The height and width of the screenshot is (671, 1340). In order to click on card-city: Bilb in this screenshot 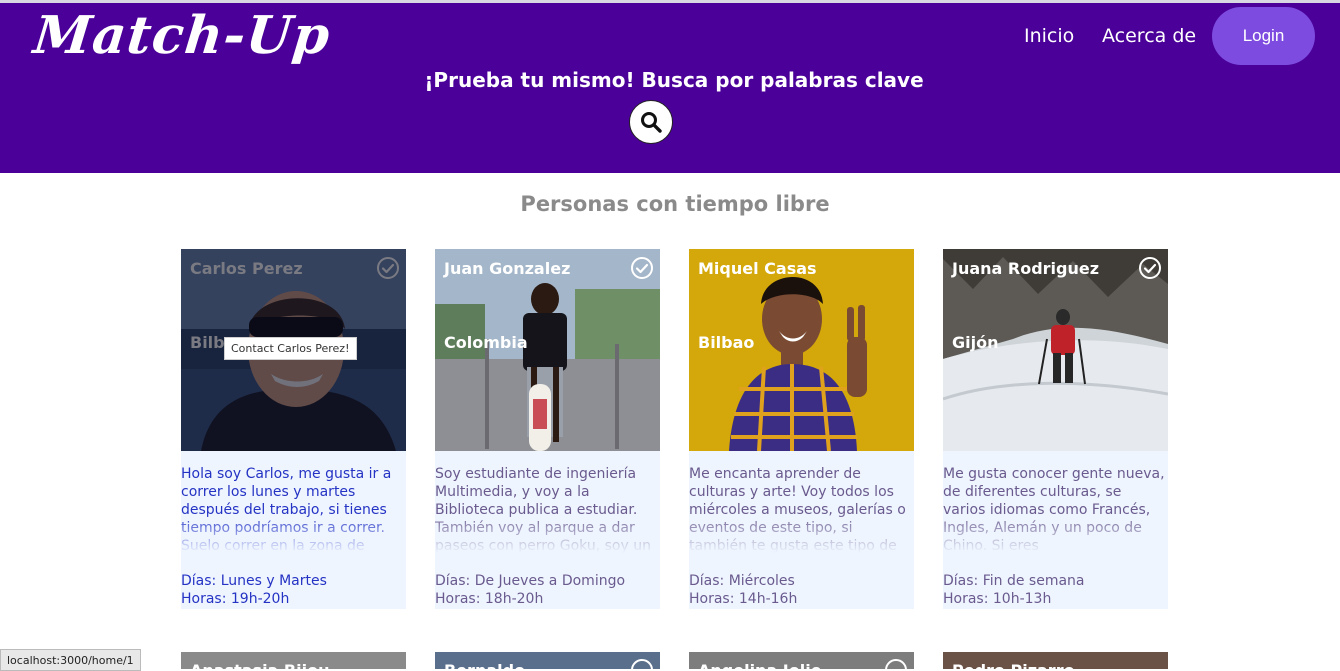, I will do `click(207, 342)`.